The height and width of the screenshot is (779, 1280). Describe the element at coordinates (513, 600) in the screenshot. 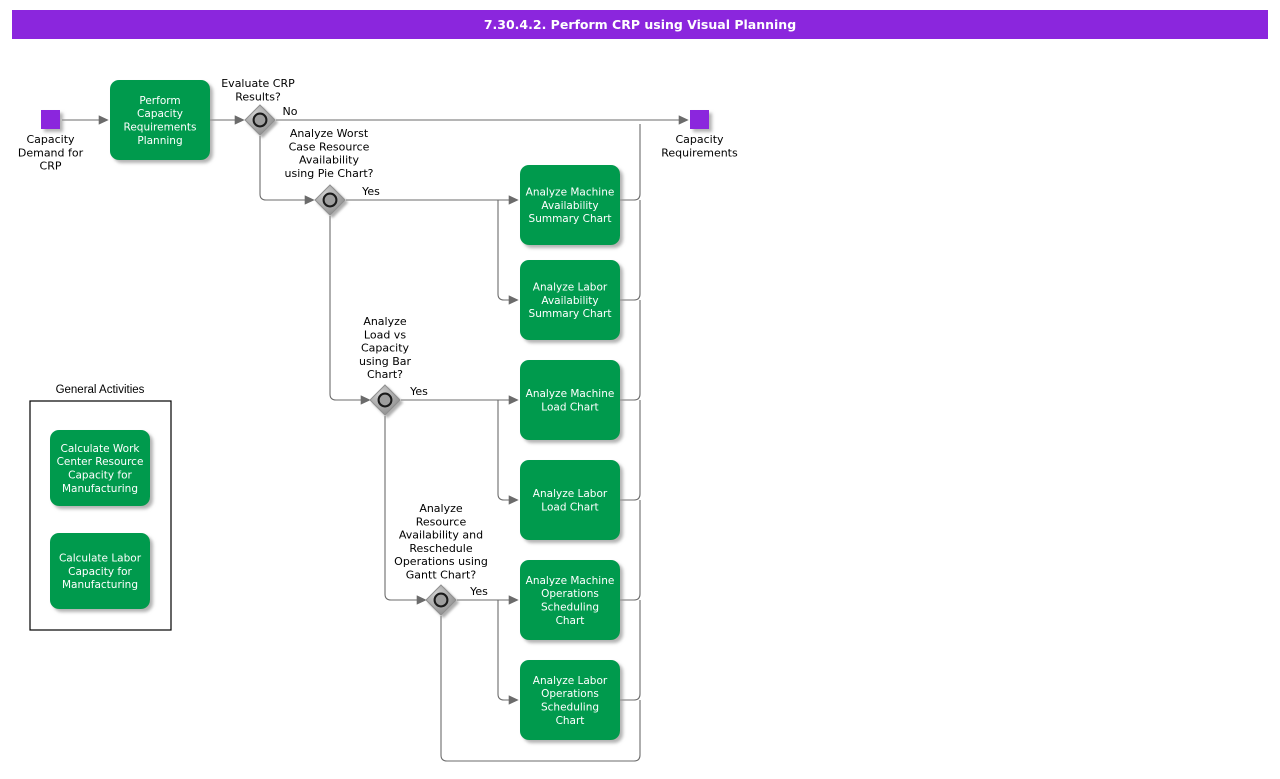

I see `arrowhead-to-machine-ops` at that location.